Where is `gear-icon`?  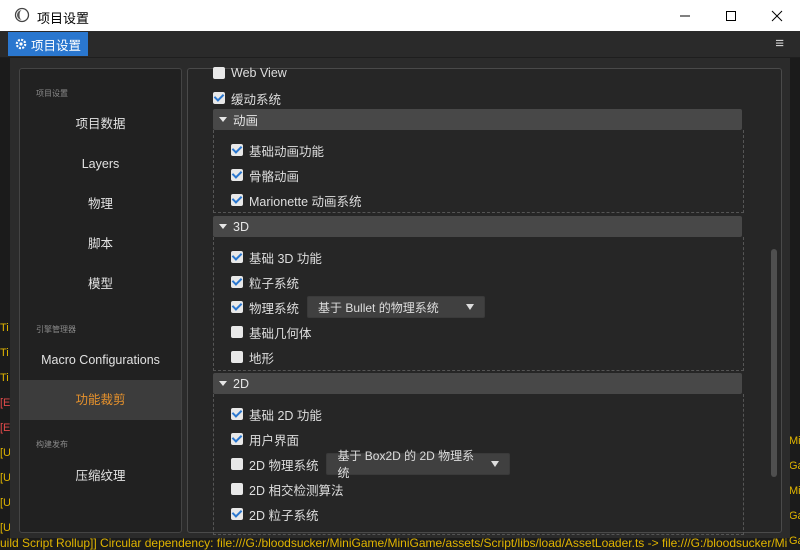 gear-icon is located at coordinates (21, 44).